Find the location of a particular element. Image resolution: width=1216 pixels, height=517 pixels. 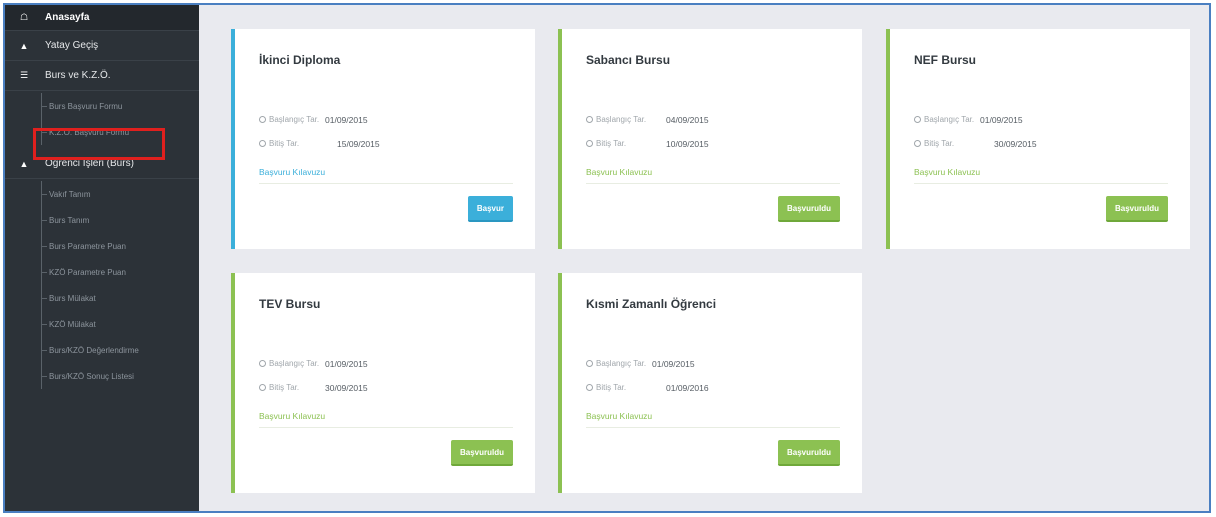

list-icon: ☰ is located at coordinates (24, 75).